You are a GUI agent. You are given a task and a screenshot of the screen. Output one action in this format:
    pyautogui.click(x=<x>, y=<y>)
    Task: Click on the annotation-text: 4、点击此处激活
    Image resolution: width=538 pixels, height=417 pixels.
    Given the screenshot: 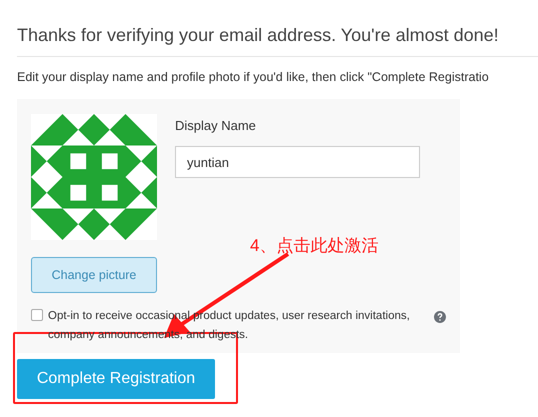 What is the action you would take?
    pyautogui.click(x=314, y=246)
    